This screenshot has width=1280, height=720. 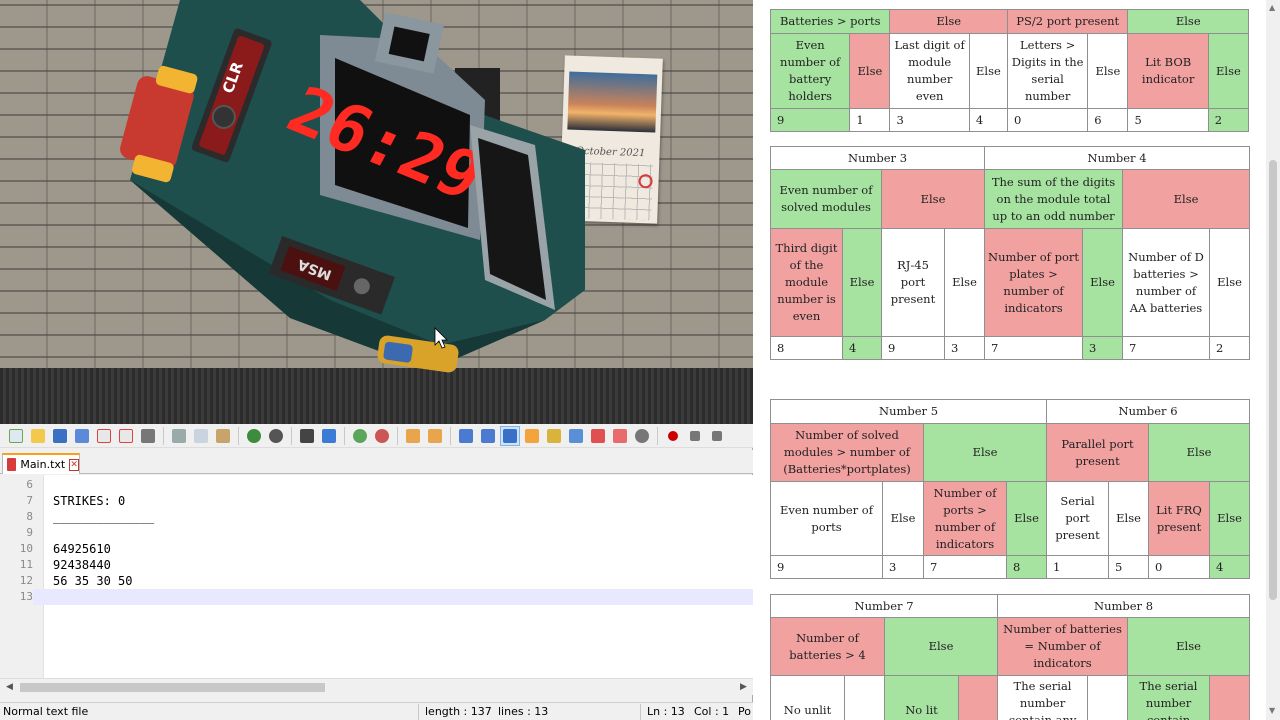 I want to click on vertical-scrollbar: ▲ ▼, so click(x=1273, y=360).